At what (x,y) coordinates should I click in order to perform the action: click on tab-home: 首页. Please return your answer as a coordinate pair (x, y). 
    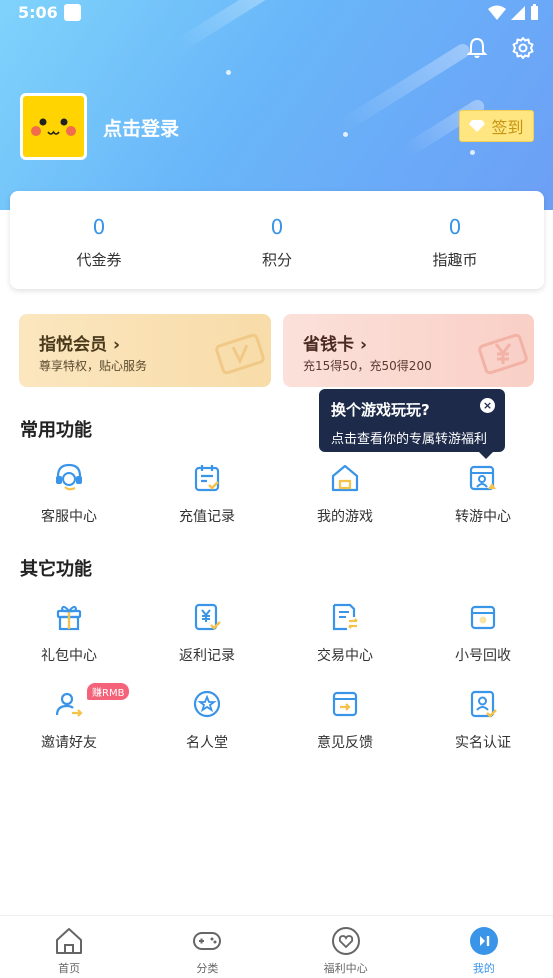
    Looking at the image, I should click on (69, 947).